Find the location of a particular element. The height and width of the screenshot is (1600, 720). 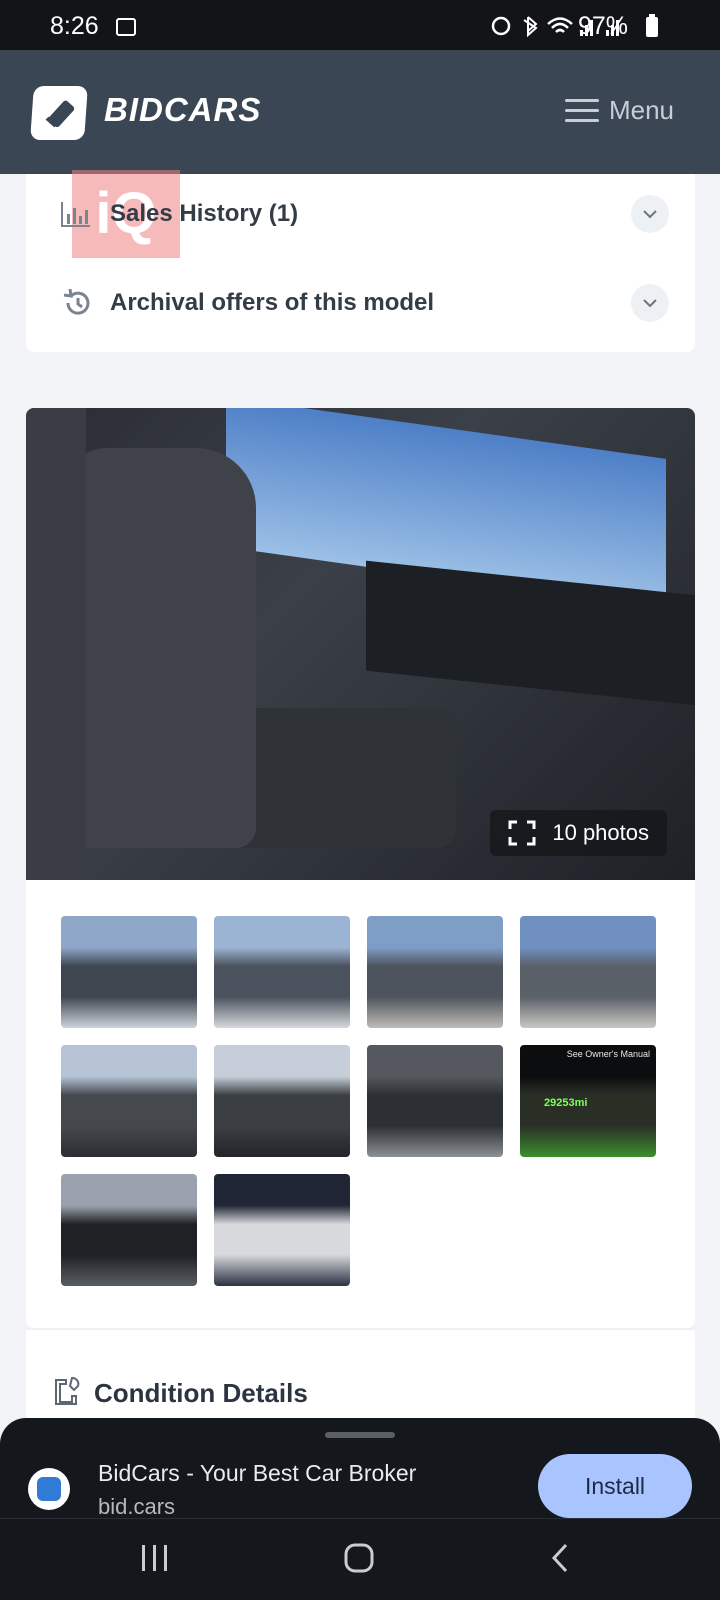

condition-section: Condition Details is located at coordinates (360, 1373).